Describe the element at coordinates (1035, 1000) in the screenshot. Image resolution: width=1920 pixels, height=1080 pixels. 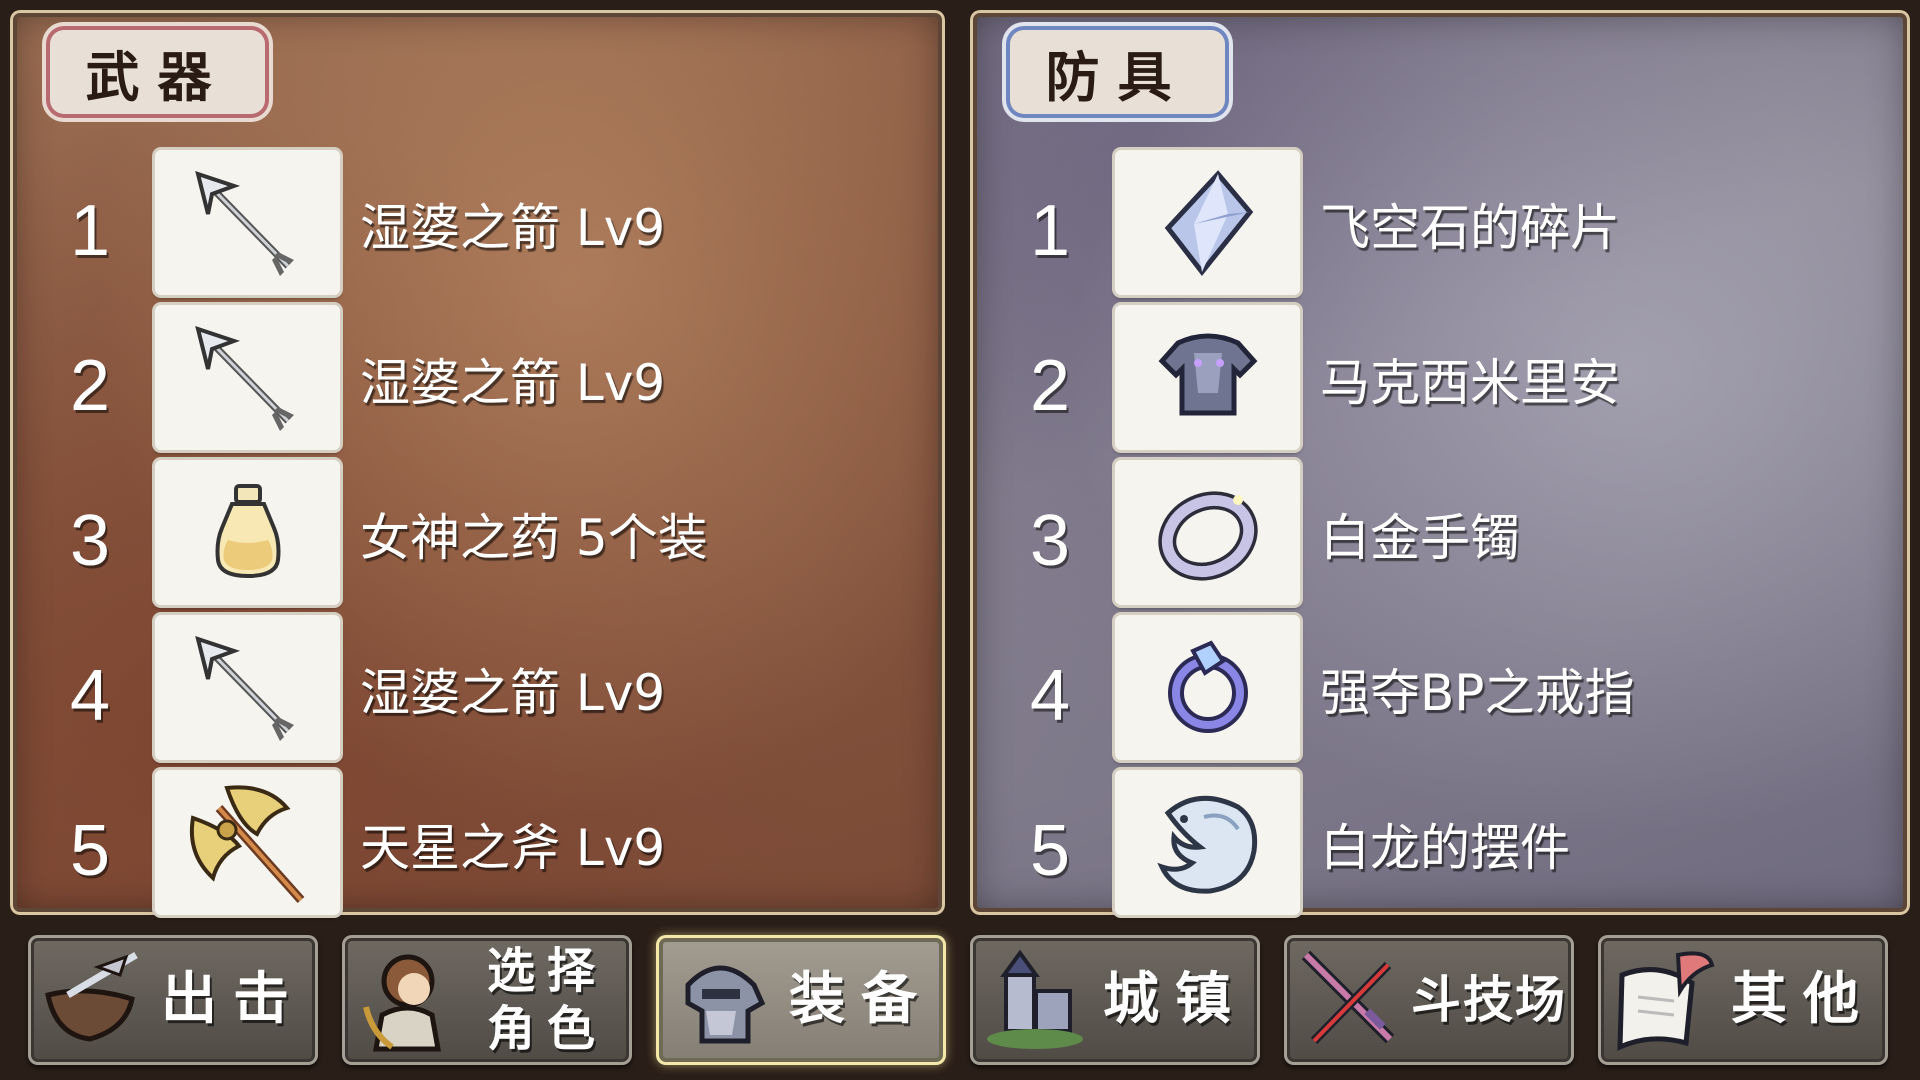
I see `castle-icon` at that location.